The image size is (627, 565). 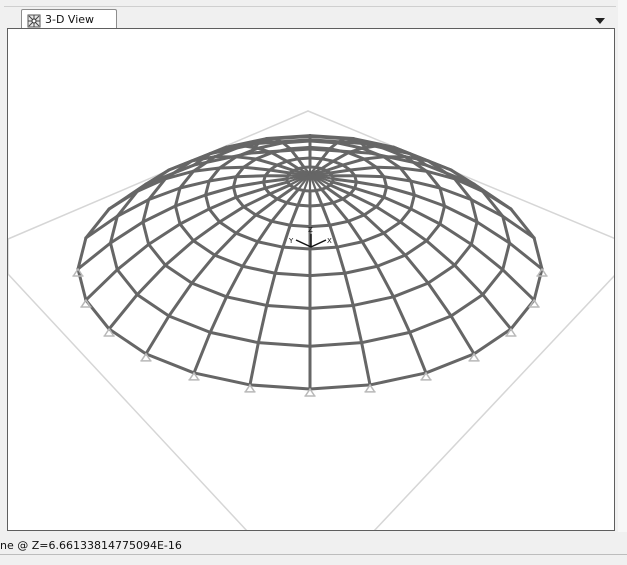 What do you see at coordinates (310, 17) in the screenshot?
I see `view-tabstrip: 3-D View` at bounding box center [310, 17].